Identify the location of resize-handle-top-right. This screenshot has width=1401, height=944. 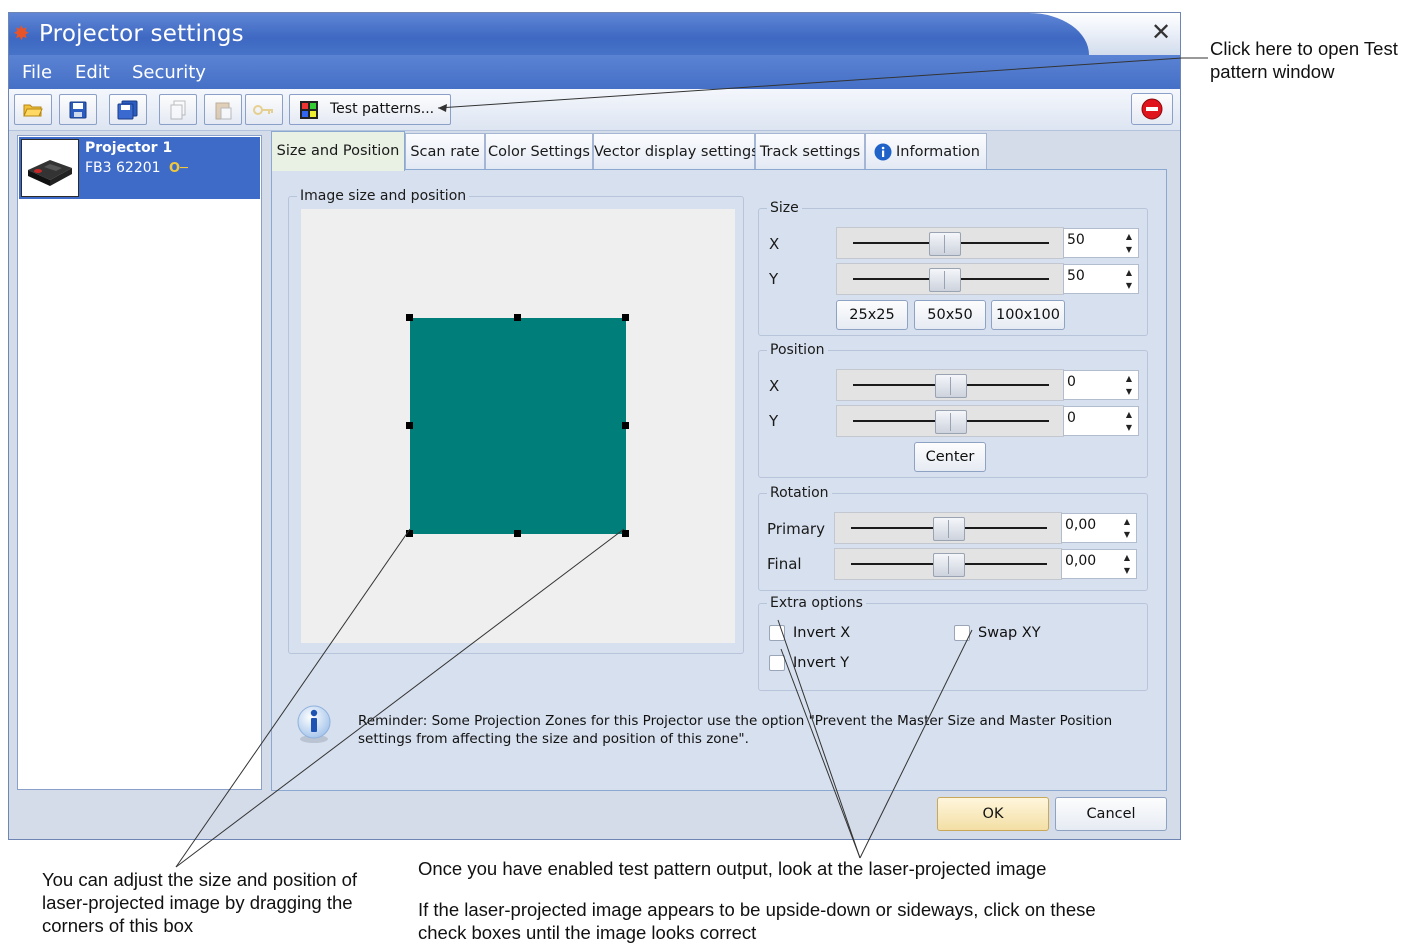
(625, 317).